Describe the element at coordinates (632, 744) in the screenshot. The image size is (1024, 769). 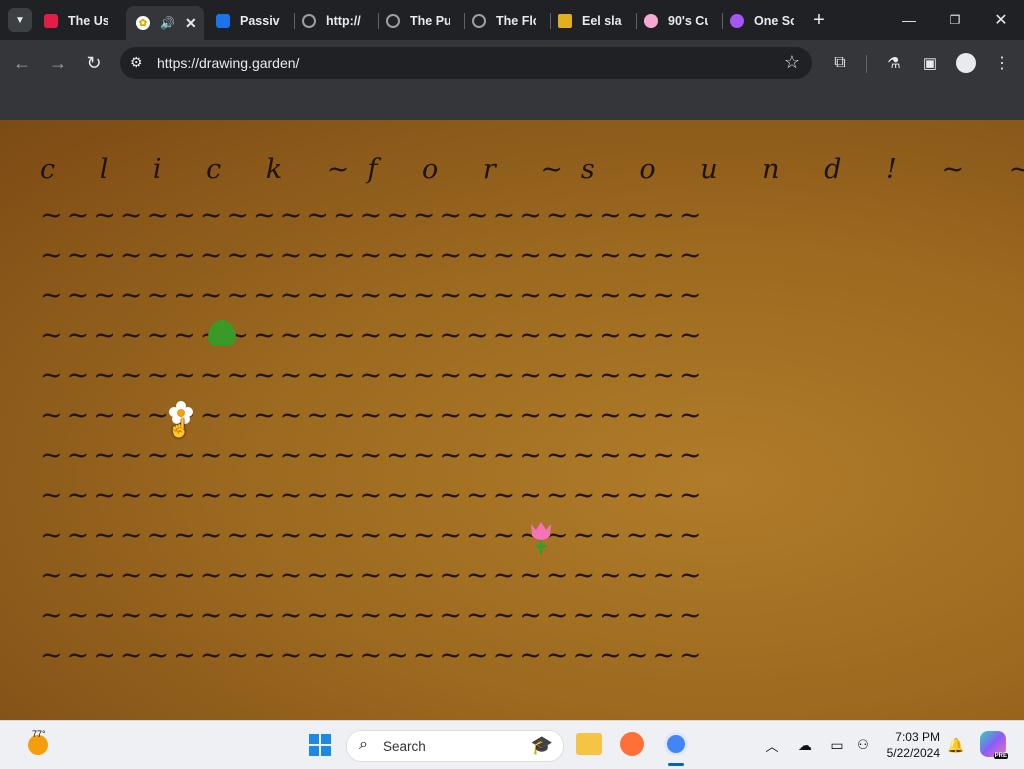
I see `firefox-icon` at that location.